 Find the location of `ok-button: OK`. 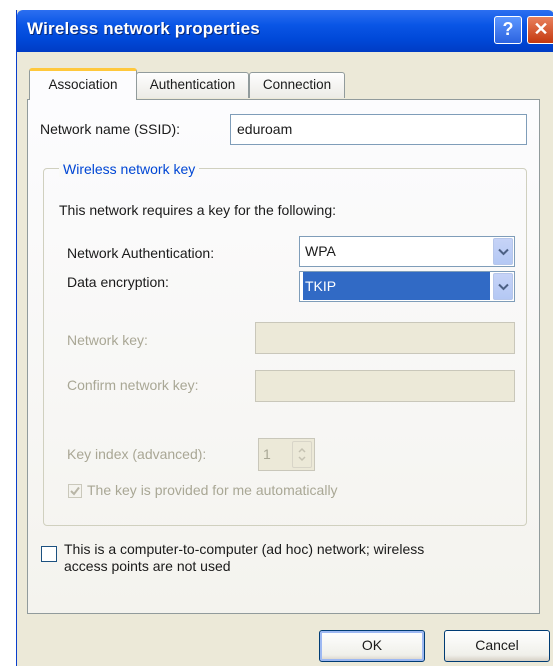

ok-button: OK is located at coordinates (372, 646).